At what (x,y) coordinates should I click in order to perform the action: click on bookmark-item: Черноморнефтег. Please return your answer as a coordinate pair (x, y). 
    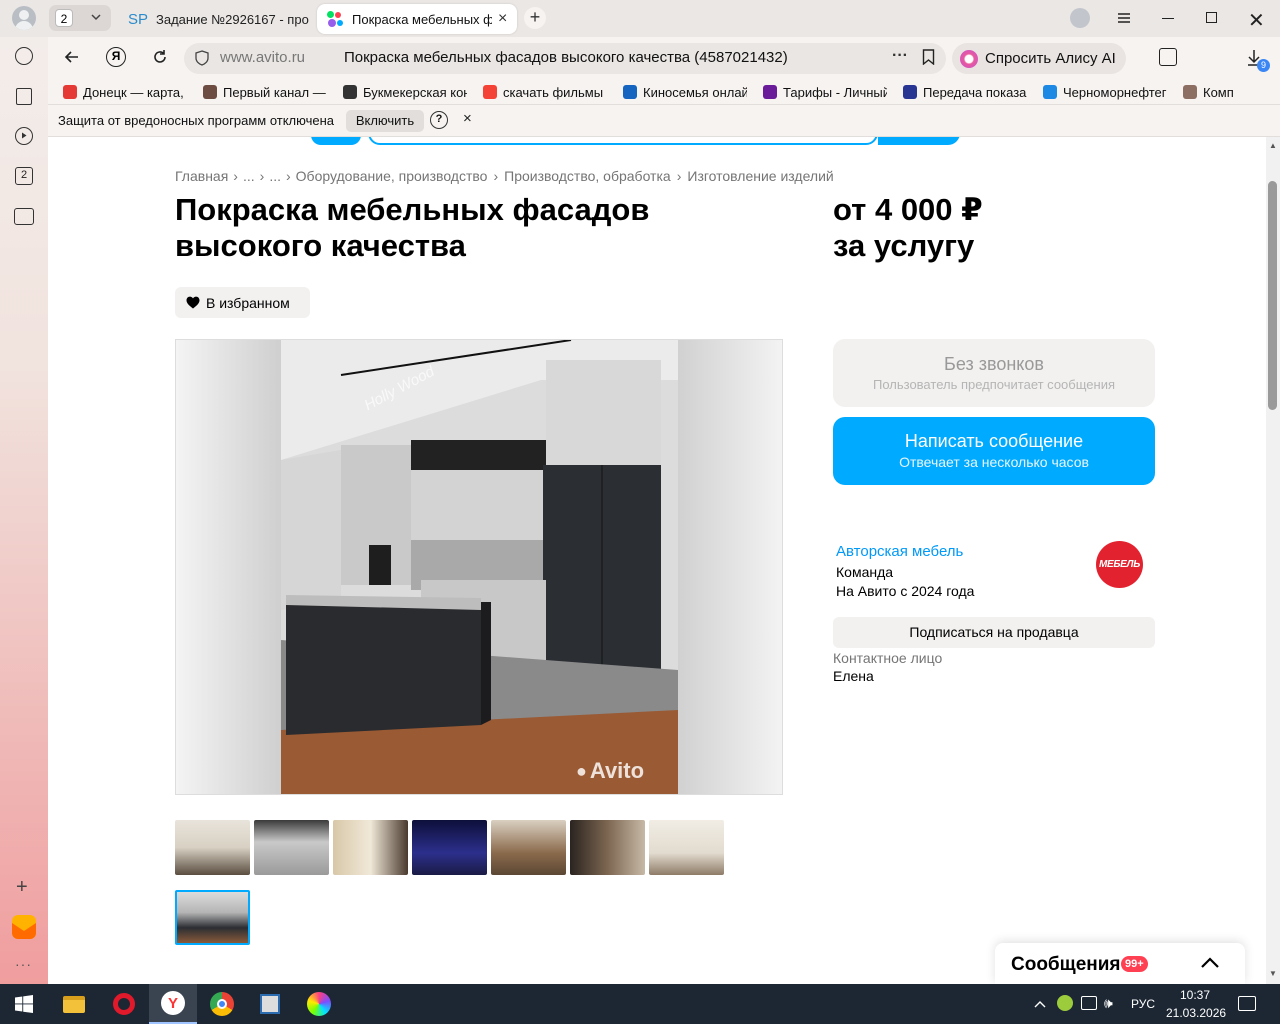
    Looking at the image, I should click on (1105, 92).